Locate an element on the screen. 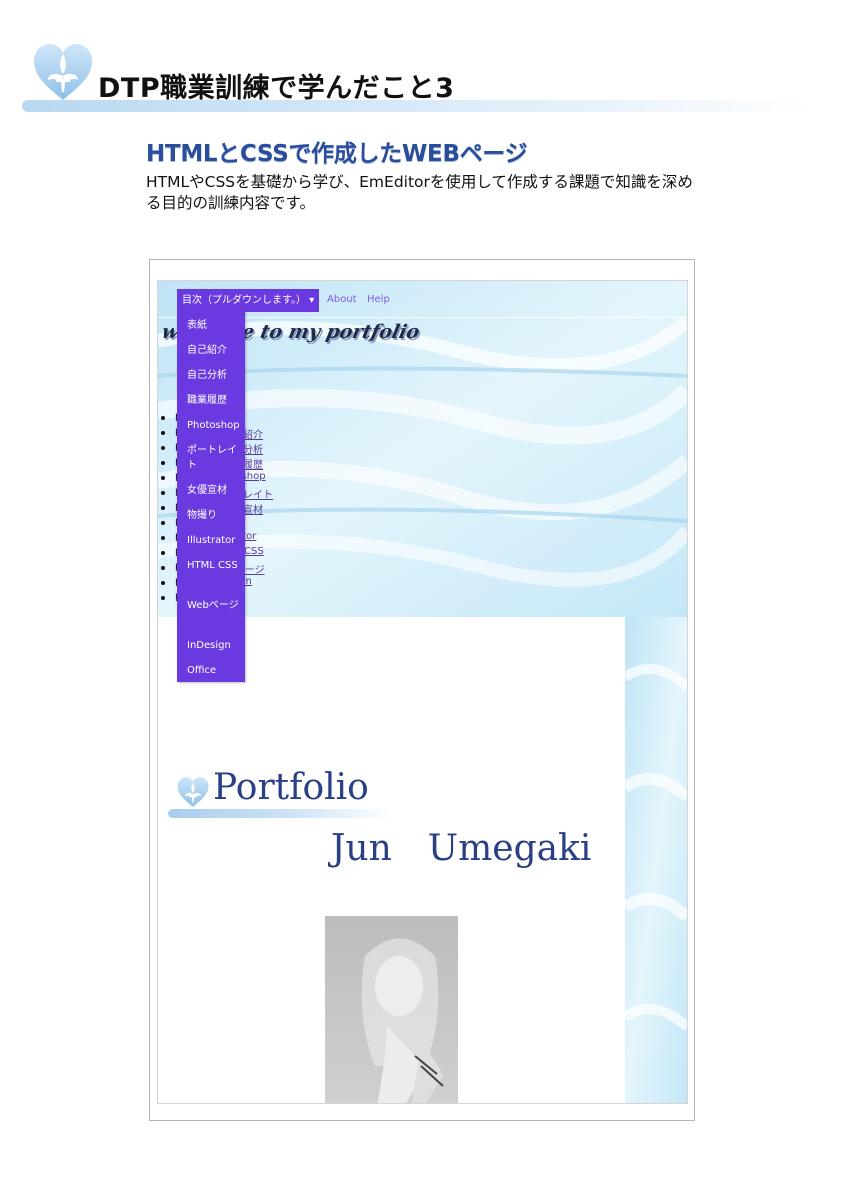 The image size is (842, 1191). cover-author-name: Jun Umegaki is located at coordinates (461, 848).